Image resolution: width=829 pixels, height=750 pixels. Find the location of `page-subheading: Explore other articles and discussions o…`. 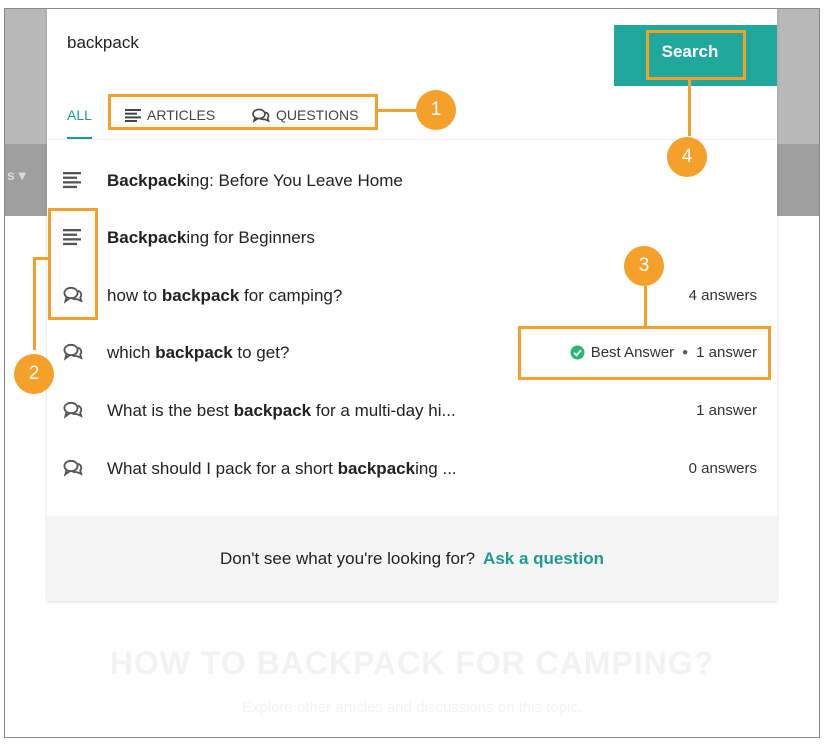

page-subheading: Explore other articles and discussions o… is located at coordinates (412, 707).